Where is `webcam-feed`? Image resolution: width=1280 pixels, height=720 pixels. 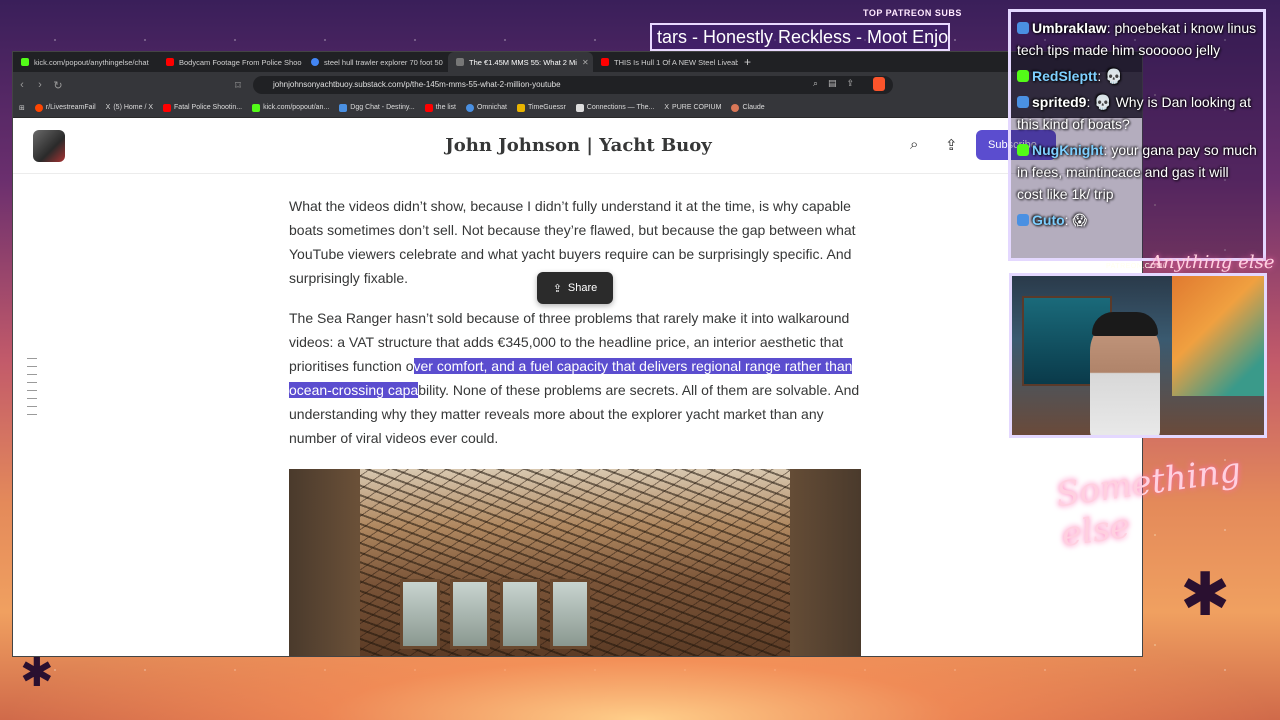 webcam-feed is located at coordinates (1138, 355).